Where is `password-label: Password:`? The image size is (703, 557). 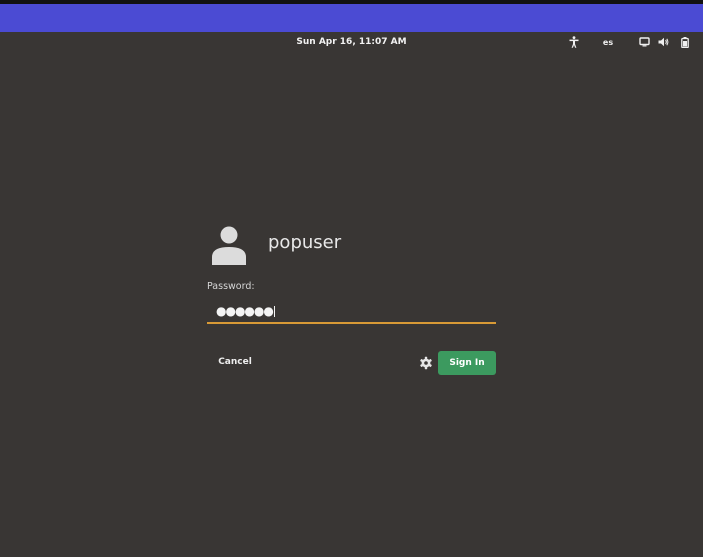
password-label: Password: is located at coordinates (231, 286).